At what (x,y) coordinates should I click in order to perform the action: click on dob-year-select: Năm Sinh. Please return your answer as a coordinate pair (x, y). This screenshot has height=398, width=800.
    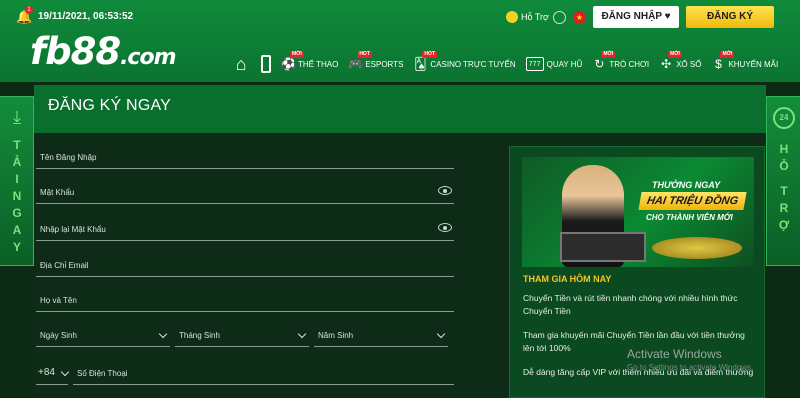
    Looking at the image, I should click on (381, 335).